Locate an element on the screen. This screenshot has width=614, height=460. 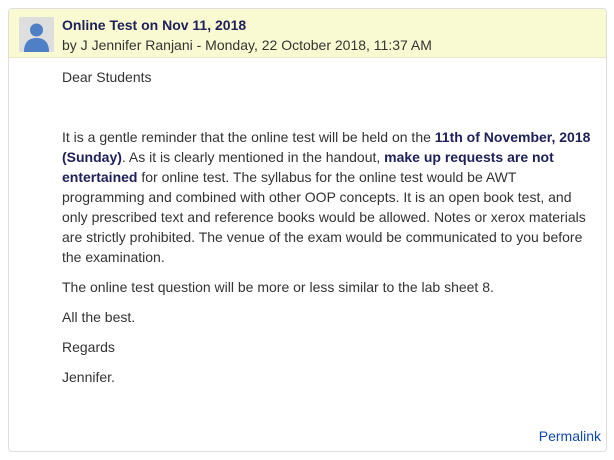
signature: Jennifer. is located at coordinates (88, 377).